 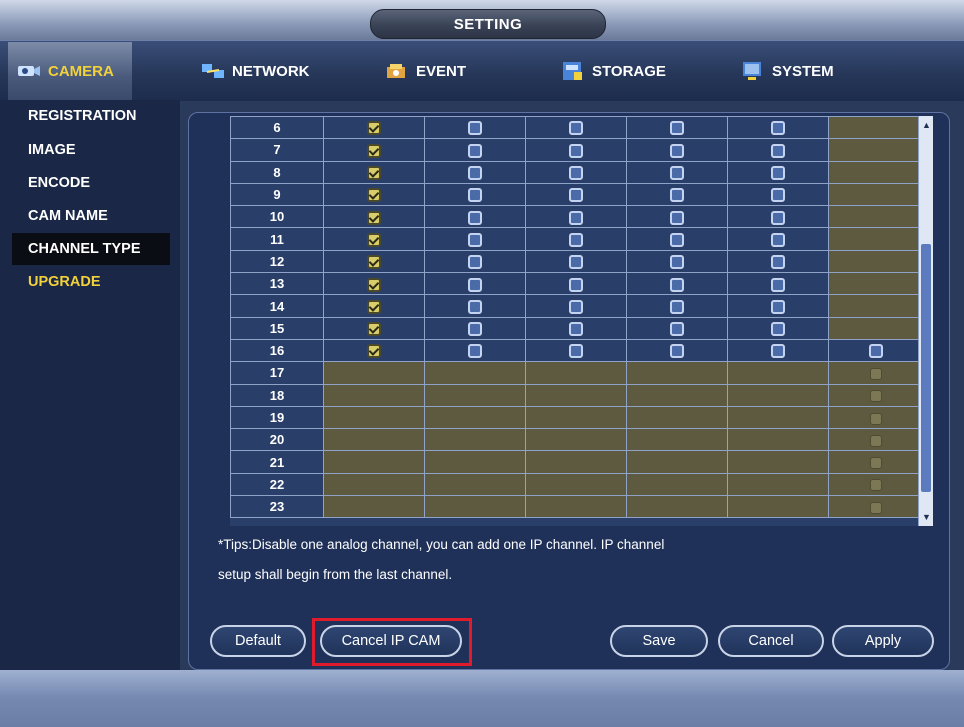 I want to click on channel-number: 19, so click(x=277, y=417).